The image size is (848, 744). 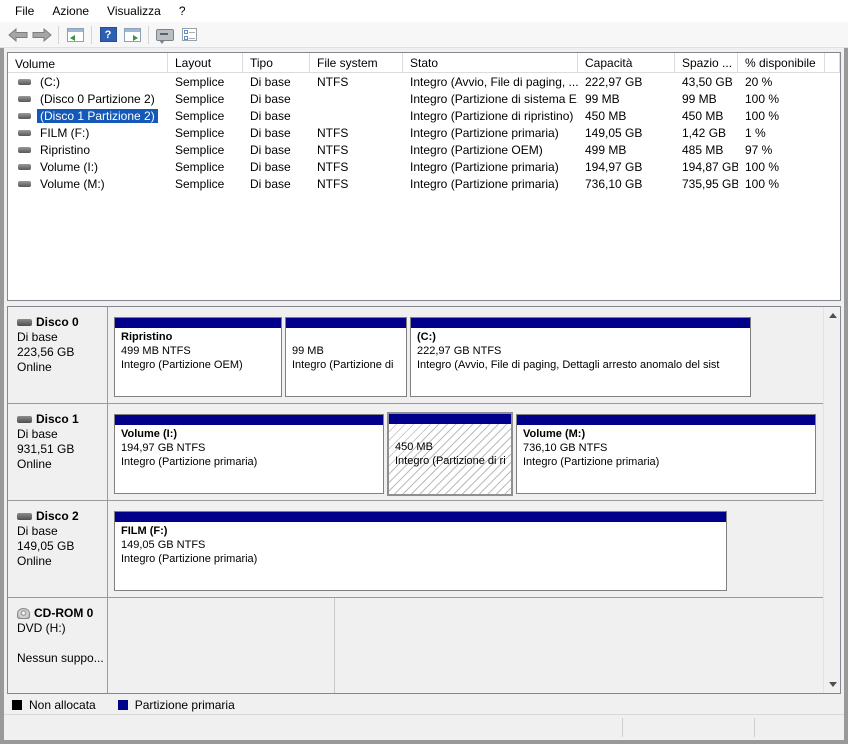 I want to click on volume-name: Volume (M:), so click(x=72, y=183).